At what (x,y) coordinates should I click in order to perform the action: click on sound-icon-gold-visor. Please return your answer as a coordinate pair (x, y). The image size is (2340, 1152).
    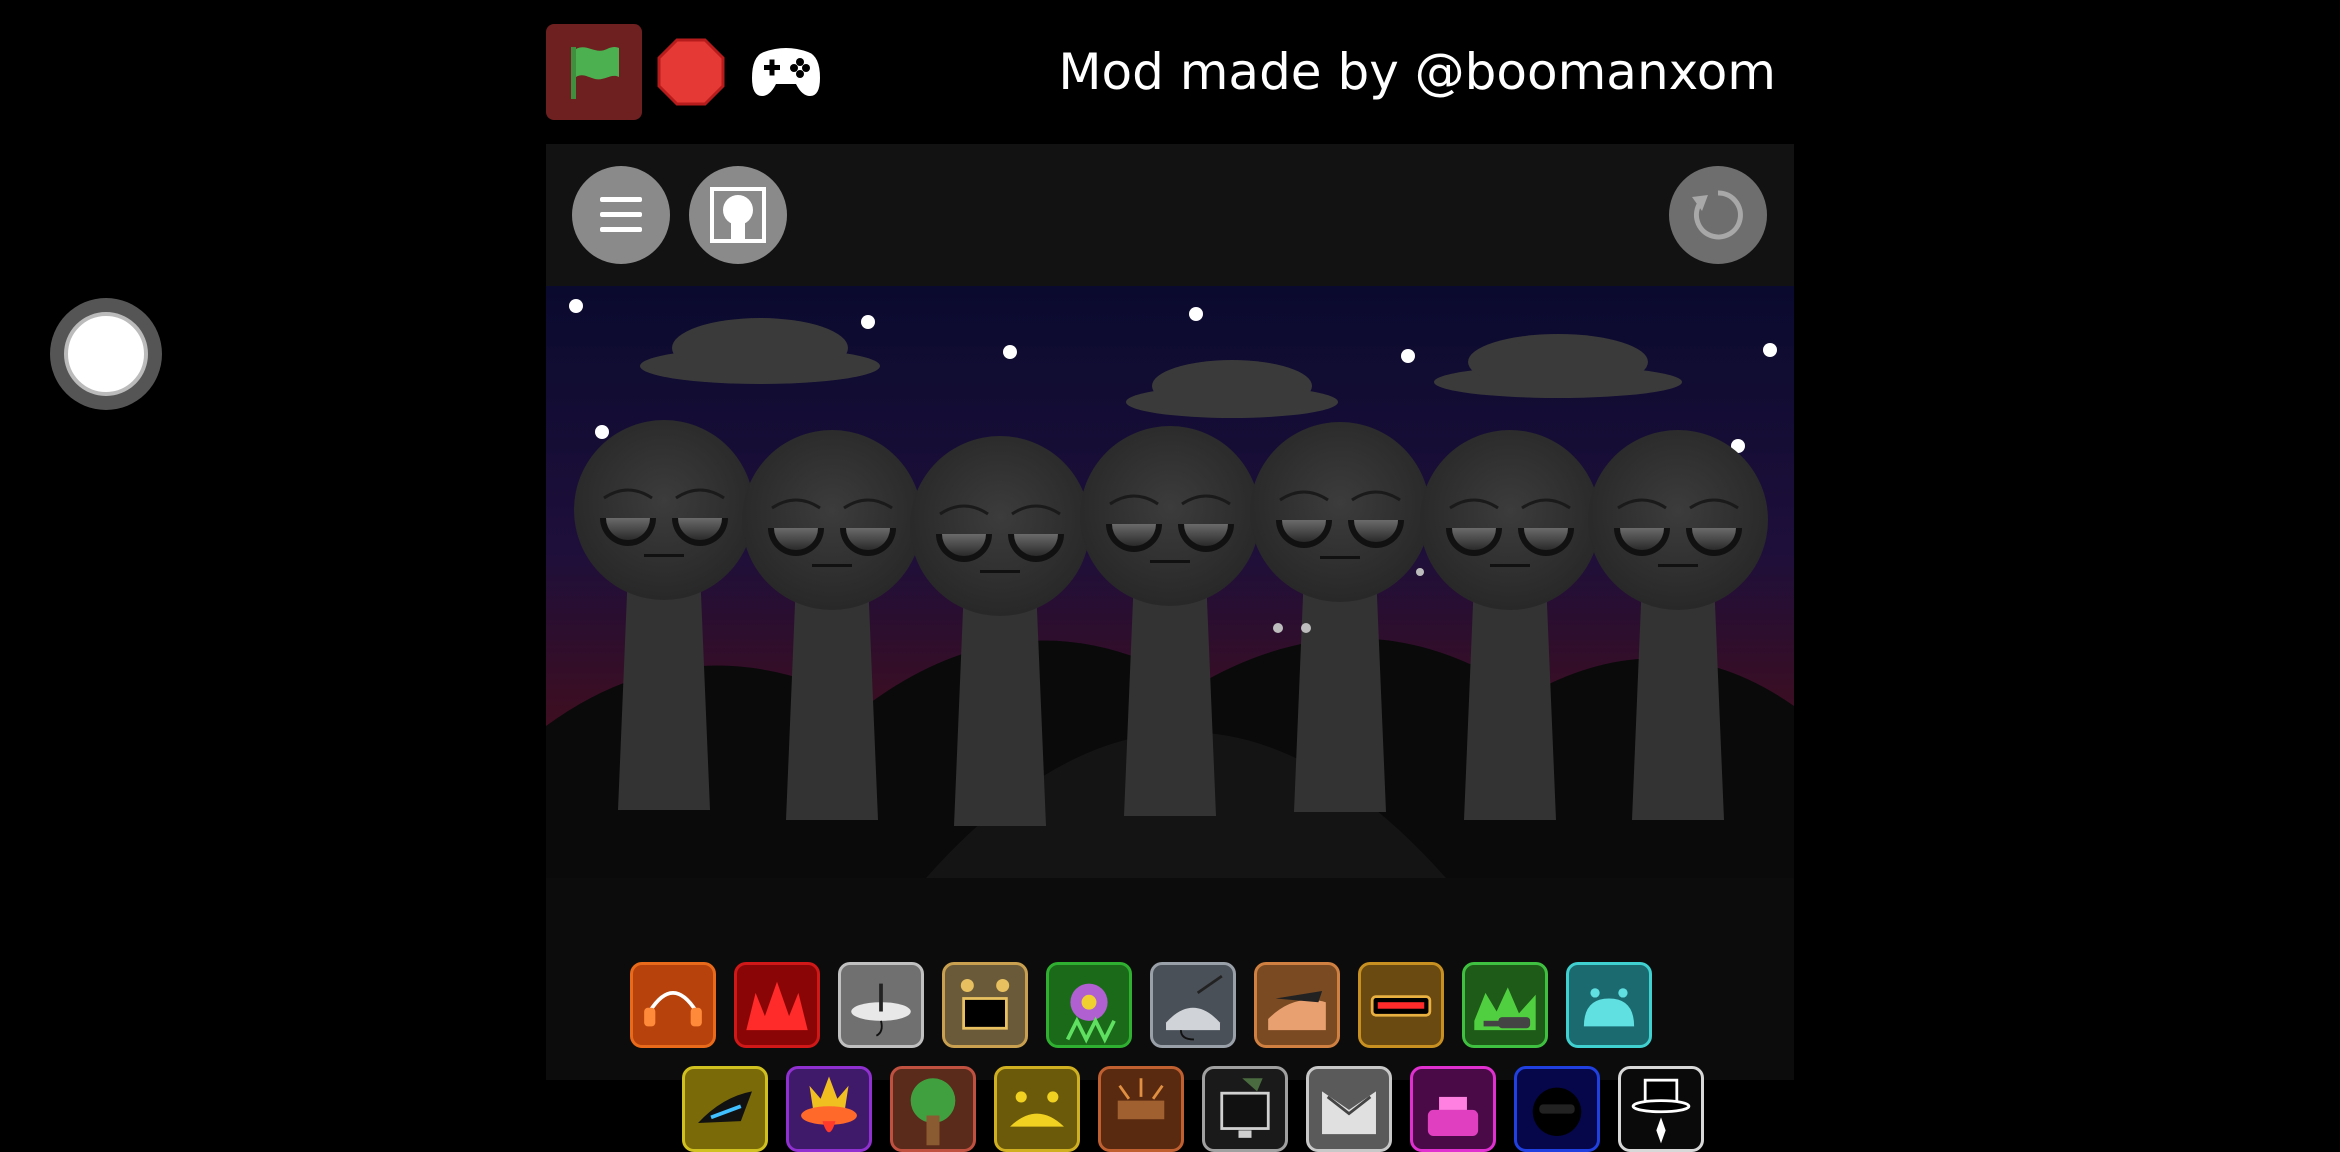
    Looking at the image, I should click on (1401, 1005).